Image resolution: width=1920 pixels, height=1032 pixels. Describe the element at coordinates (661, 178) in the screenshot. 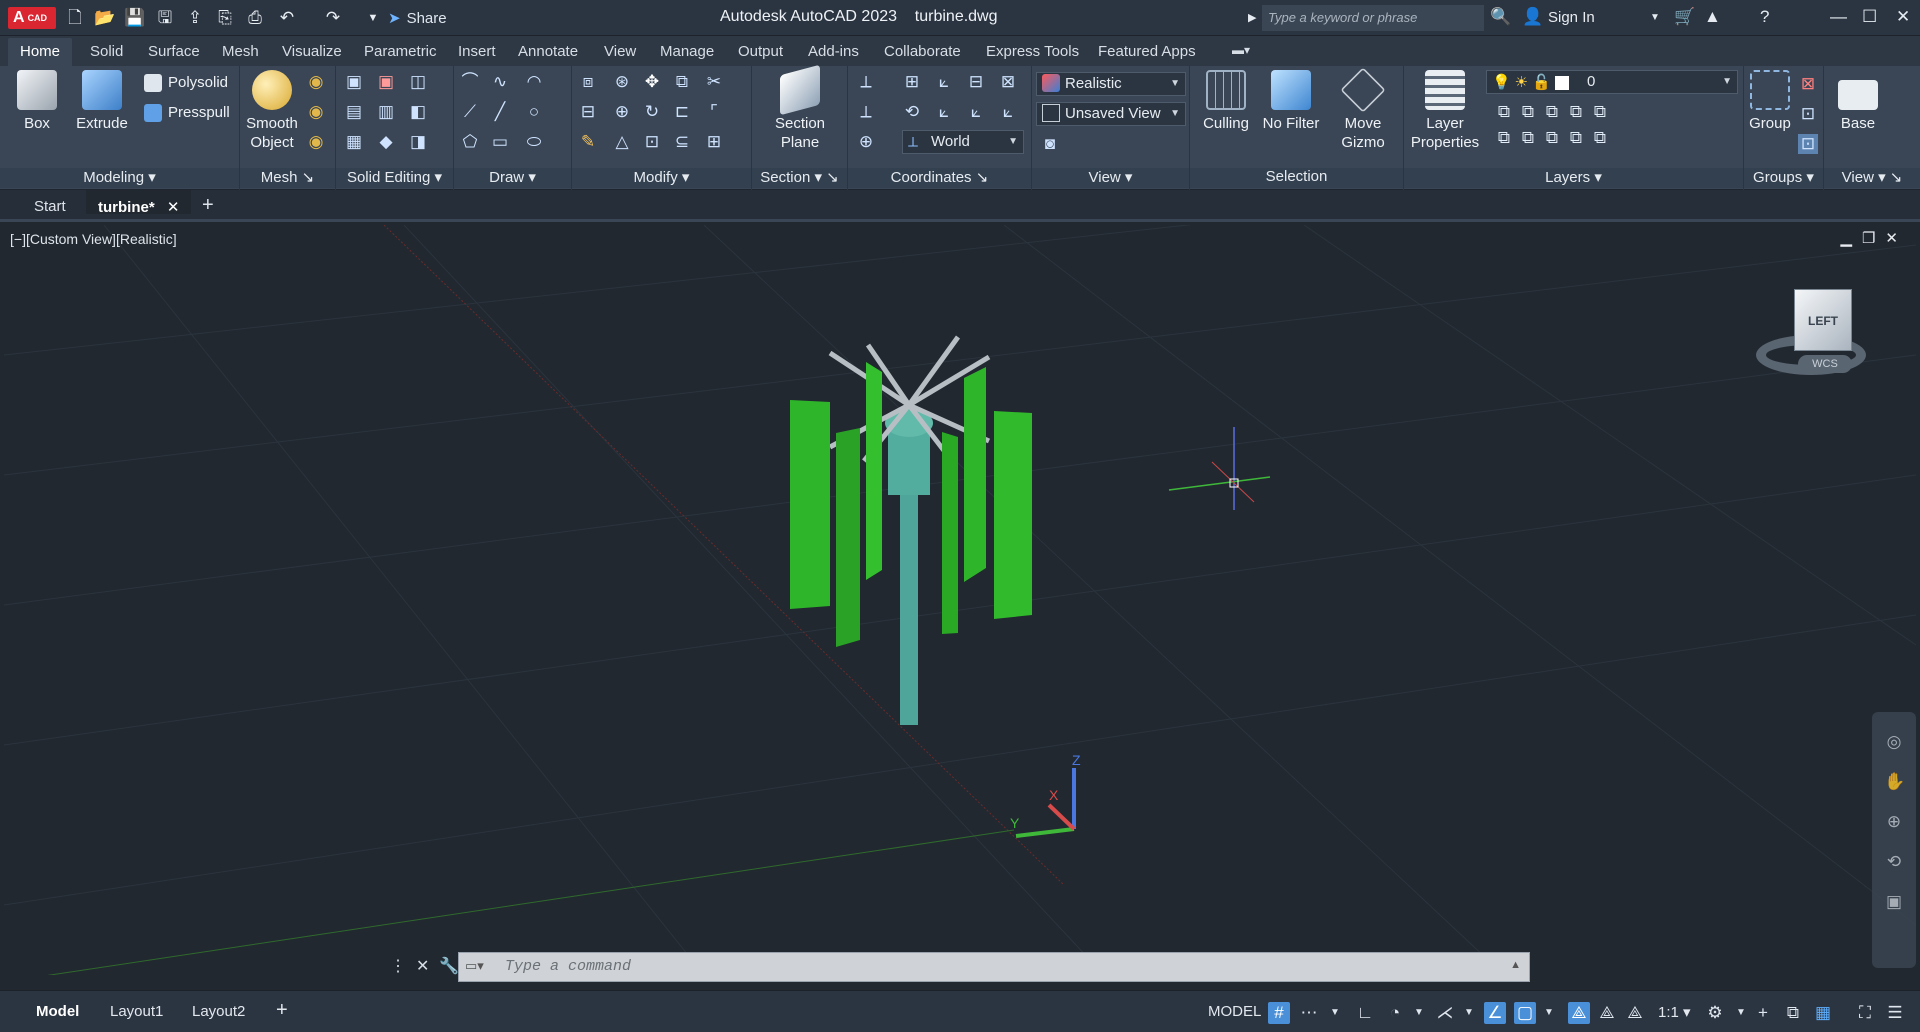

I see `modify-panel-title: Modify ▾` at that location.